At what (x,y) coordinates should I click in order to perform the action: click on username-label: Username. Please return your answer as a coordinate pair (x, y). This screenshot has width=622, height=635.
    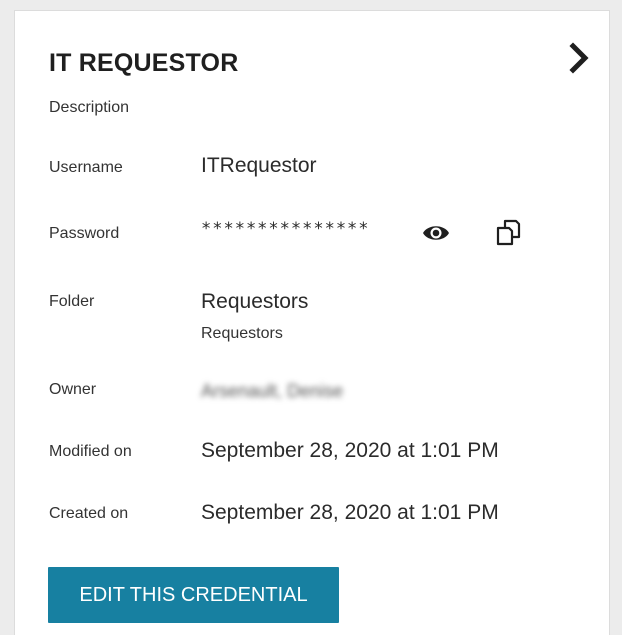
    Looking at the image, I should click on (86, 167).